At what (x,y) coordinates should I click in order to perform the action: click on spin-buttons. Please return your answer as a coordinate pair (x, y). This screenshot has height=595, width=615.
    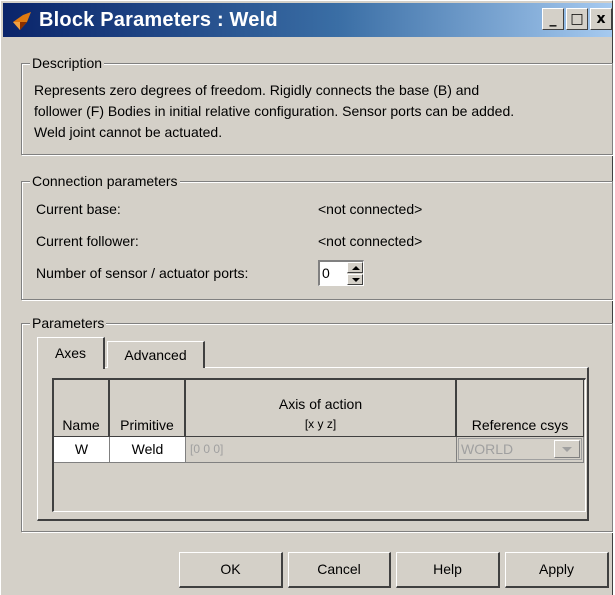
    Looking at the image, I should click on (355, 273).